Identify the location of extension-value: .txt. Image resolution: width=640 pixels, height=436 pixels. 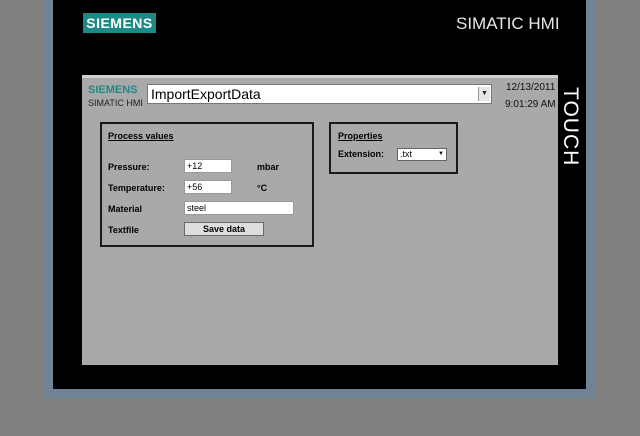
(406, 154).